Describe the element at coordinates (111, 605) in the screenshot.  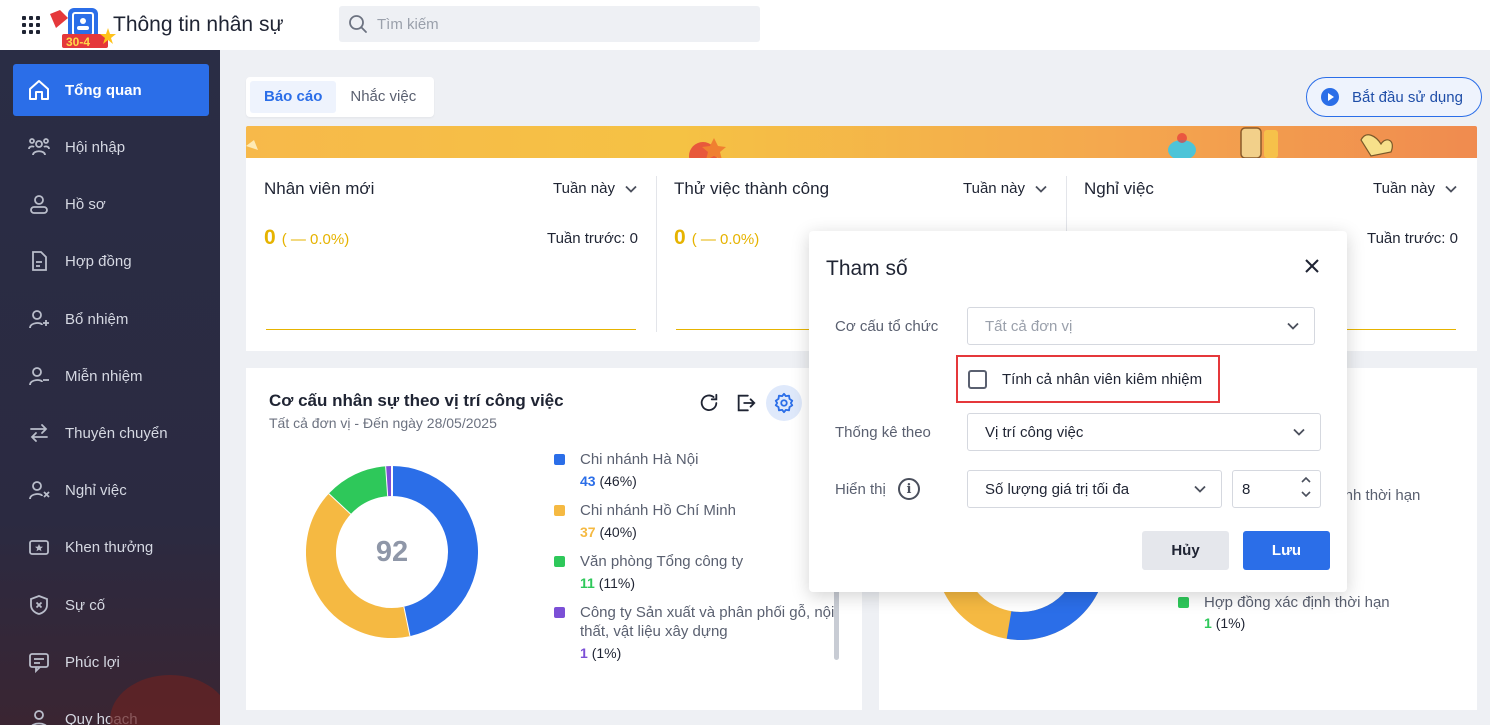
I see `sidebar-item-su-co: Sự cố` at that location.